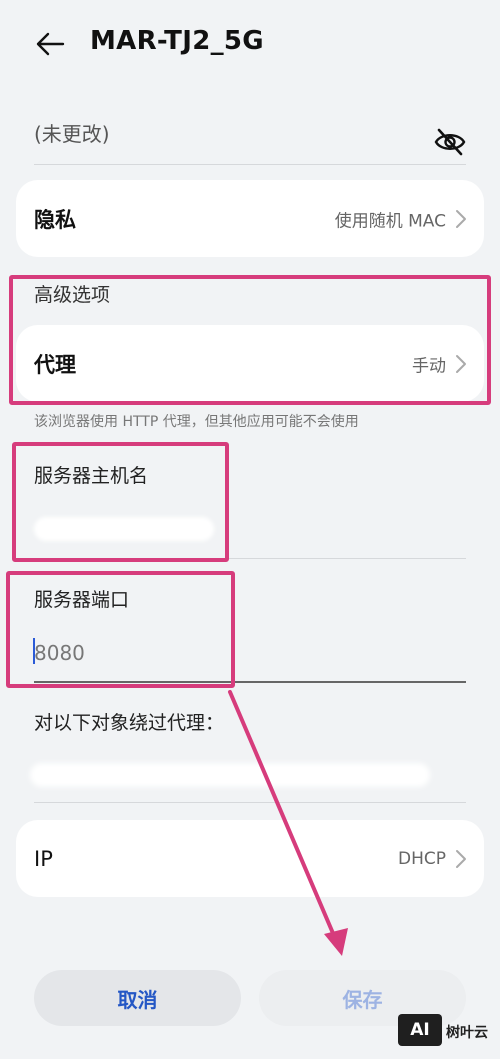  I want to click on annotation-box-port, so click(120, 629).